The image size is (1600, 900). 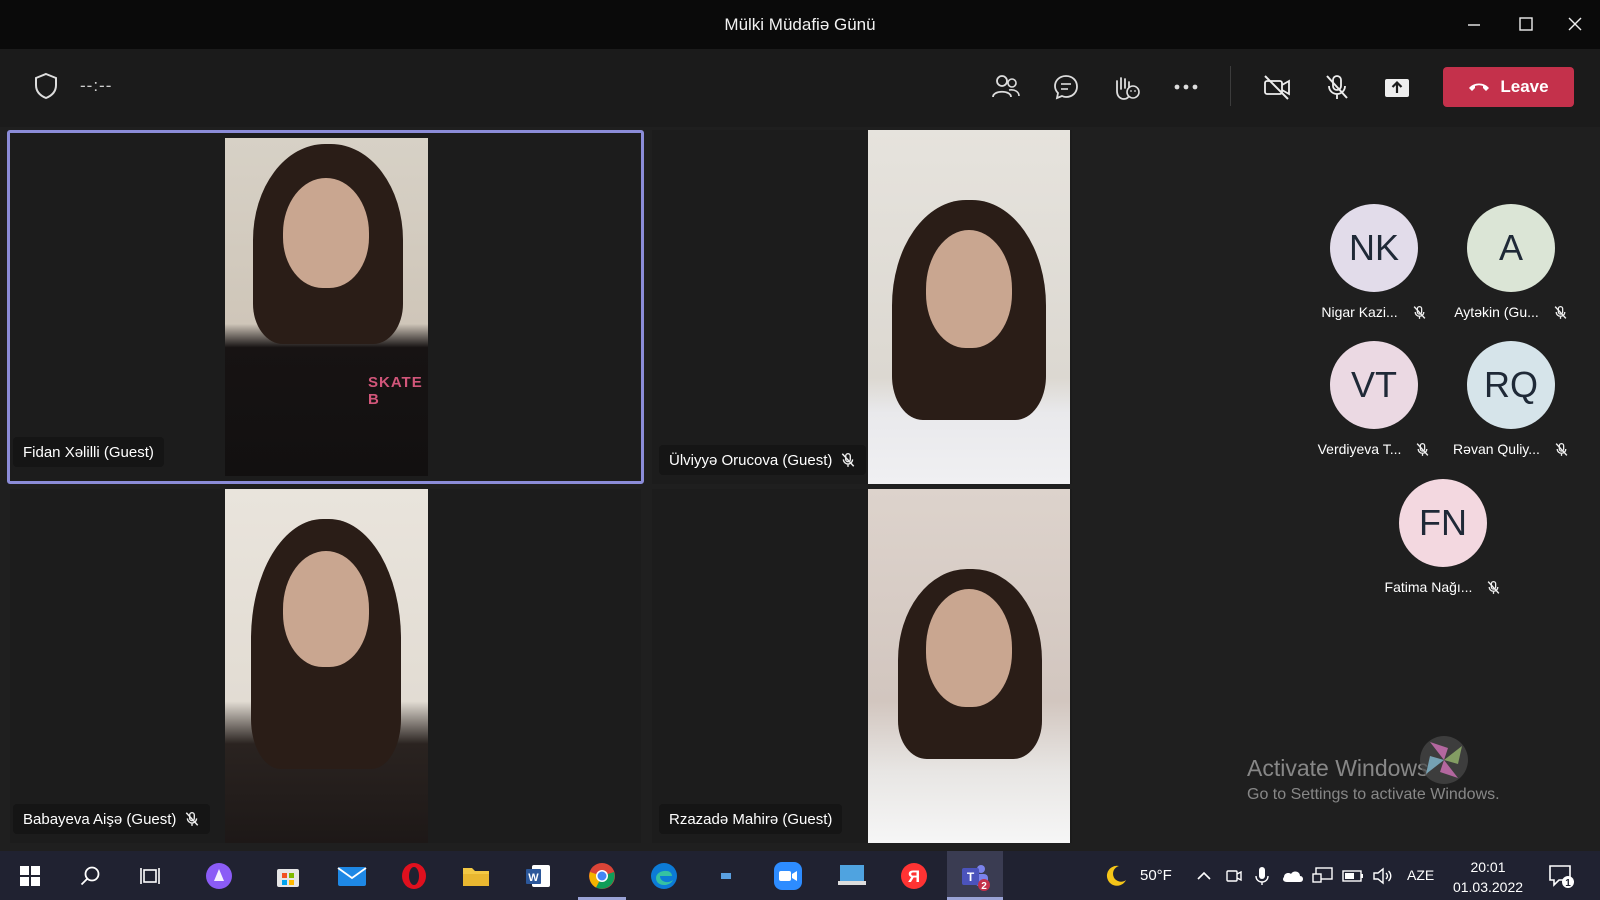 I want to click on title-bar: Mülki Müdafiə Günü, so click(x=800, y=24).